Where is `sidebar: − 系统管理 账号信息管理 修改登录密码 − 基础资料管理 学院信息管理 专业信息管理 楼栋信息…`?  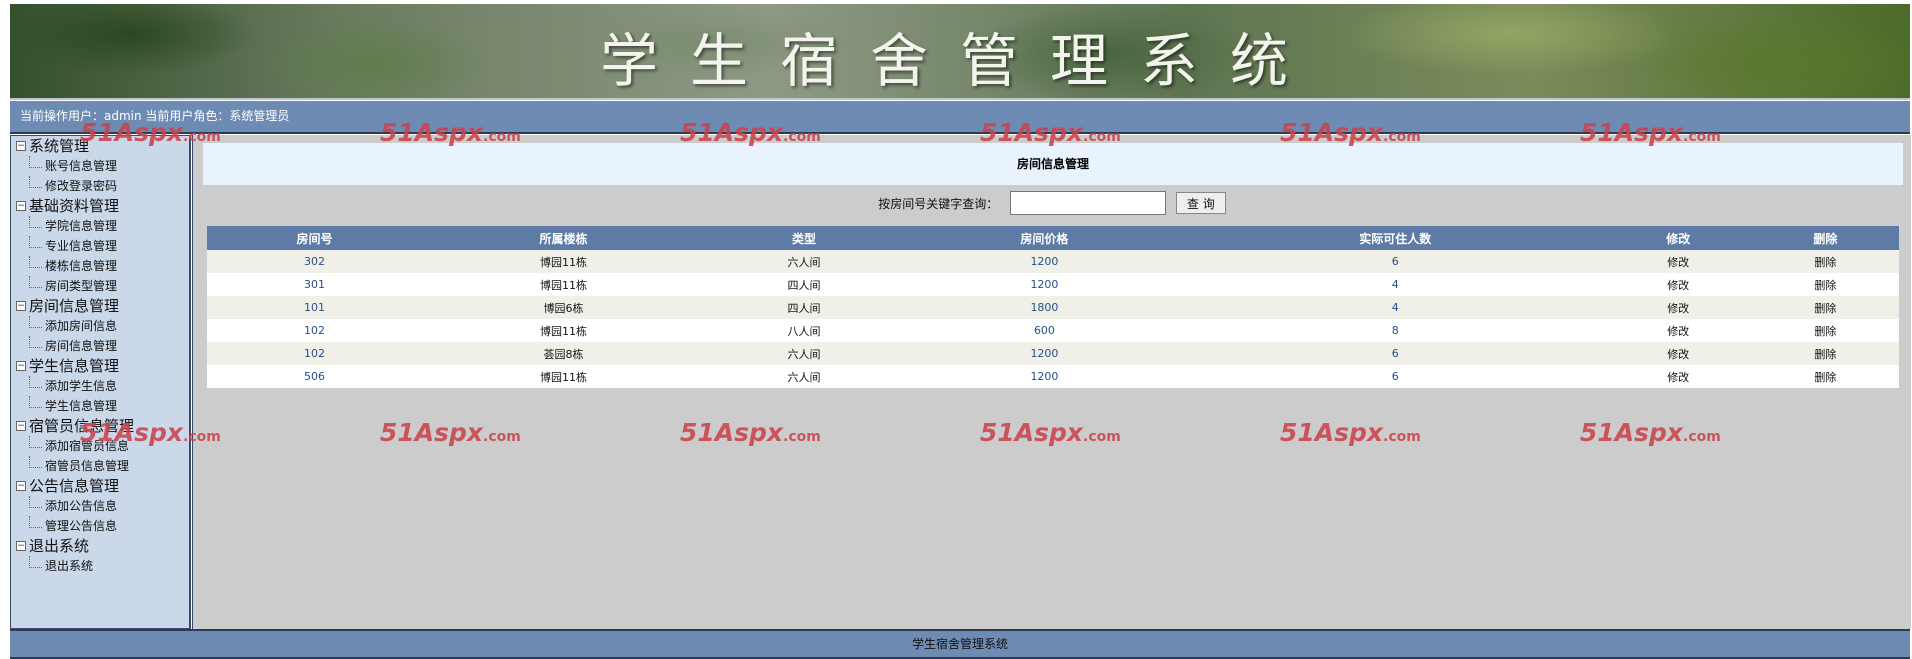
sidebar: − 系统管理 账号信息管理 修改登录密码 − 基础资料管理 学院信息管理 专业信息管理 楼栋信息… is located at coordinates (100, 382).